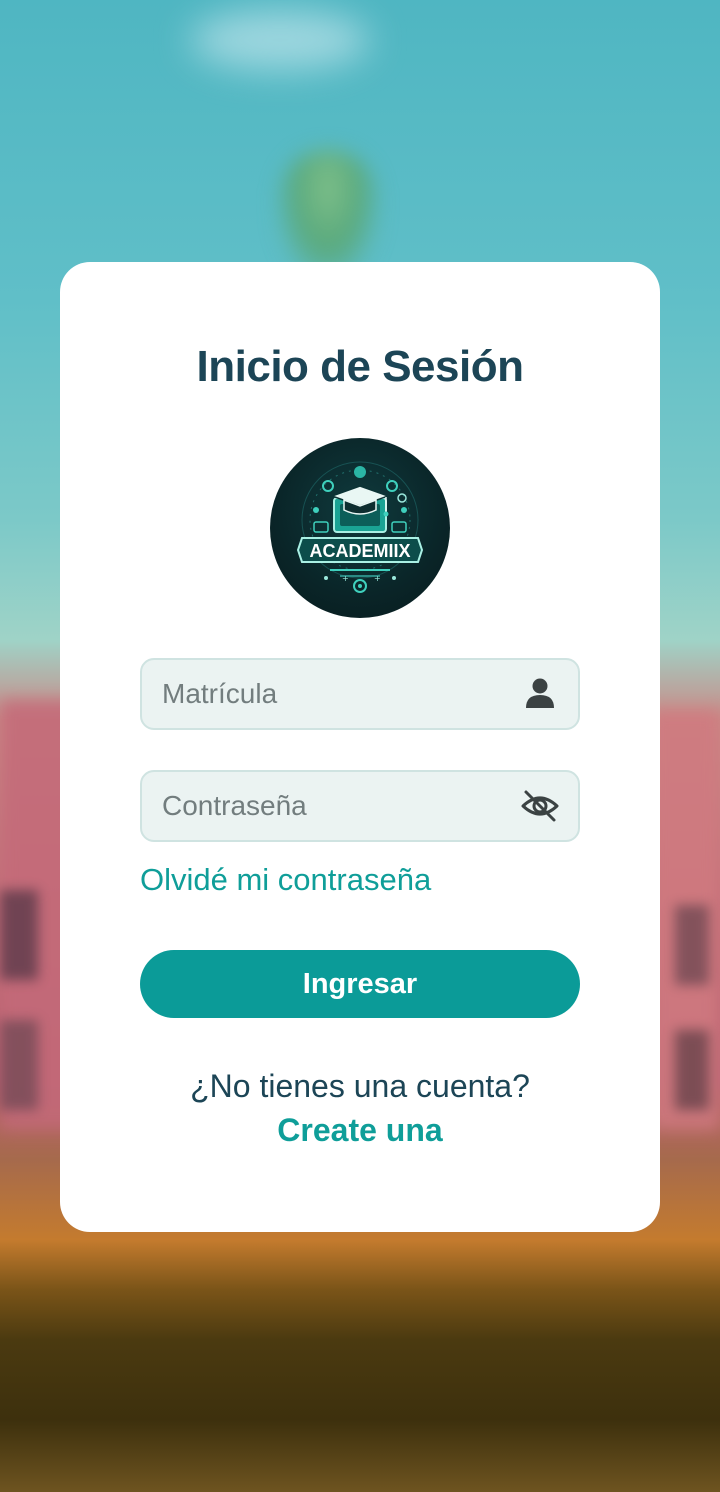 The width and height of the screenshot is (720, 1492). What do you see at coordinates (332, 694) in the screenshot?
I see `username-input` at bounding box center [332, 694].